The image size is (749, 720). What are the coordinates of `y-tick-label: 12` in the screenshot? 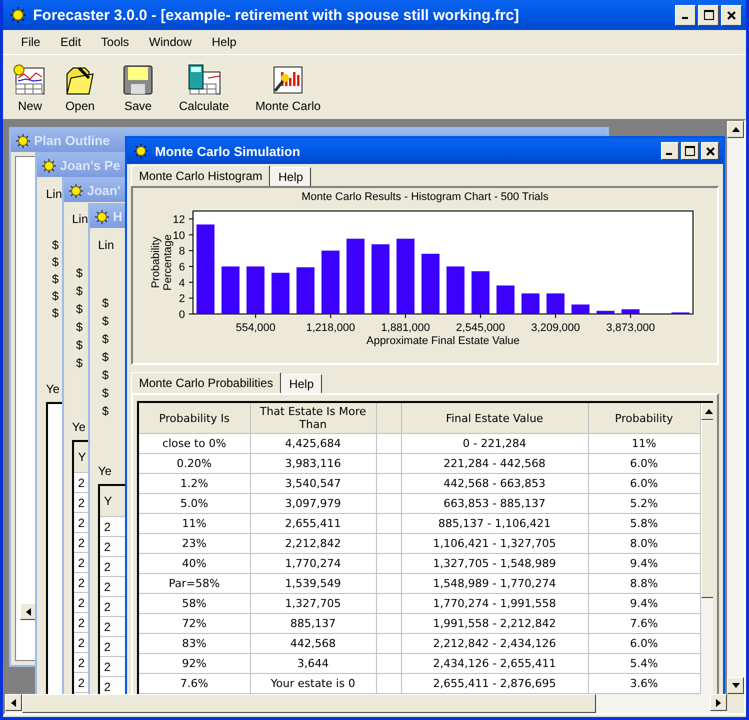 It's located at (178, 220).